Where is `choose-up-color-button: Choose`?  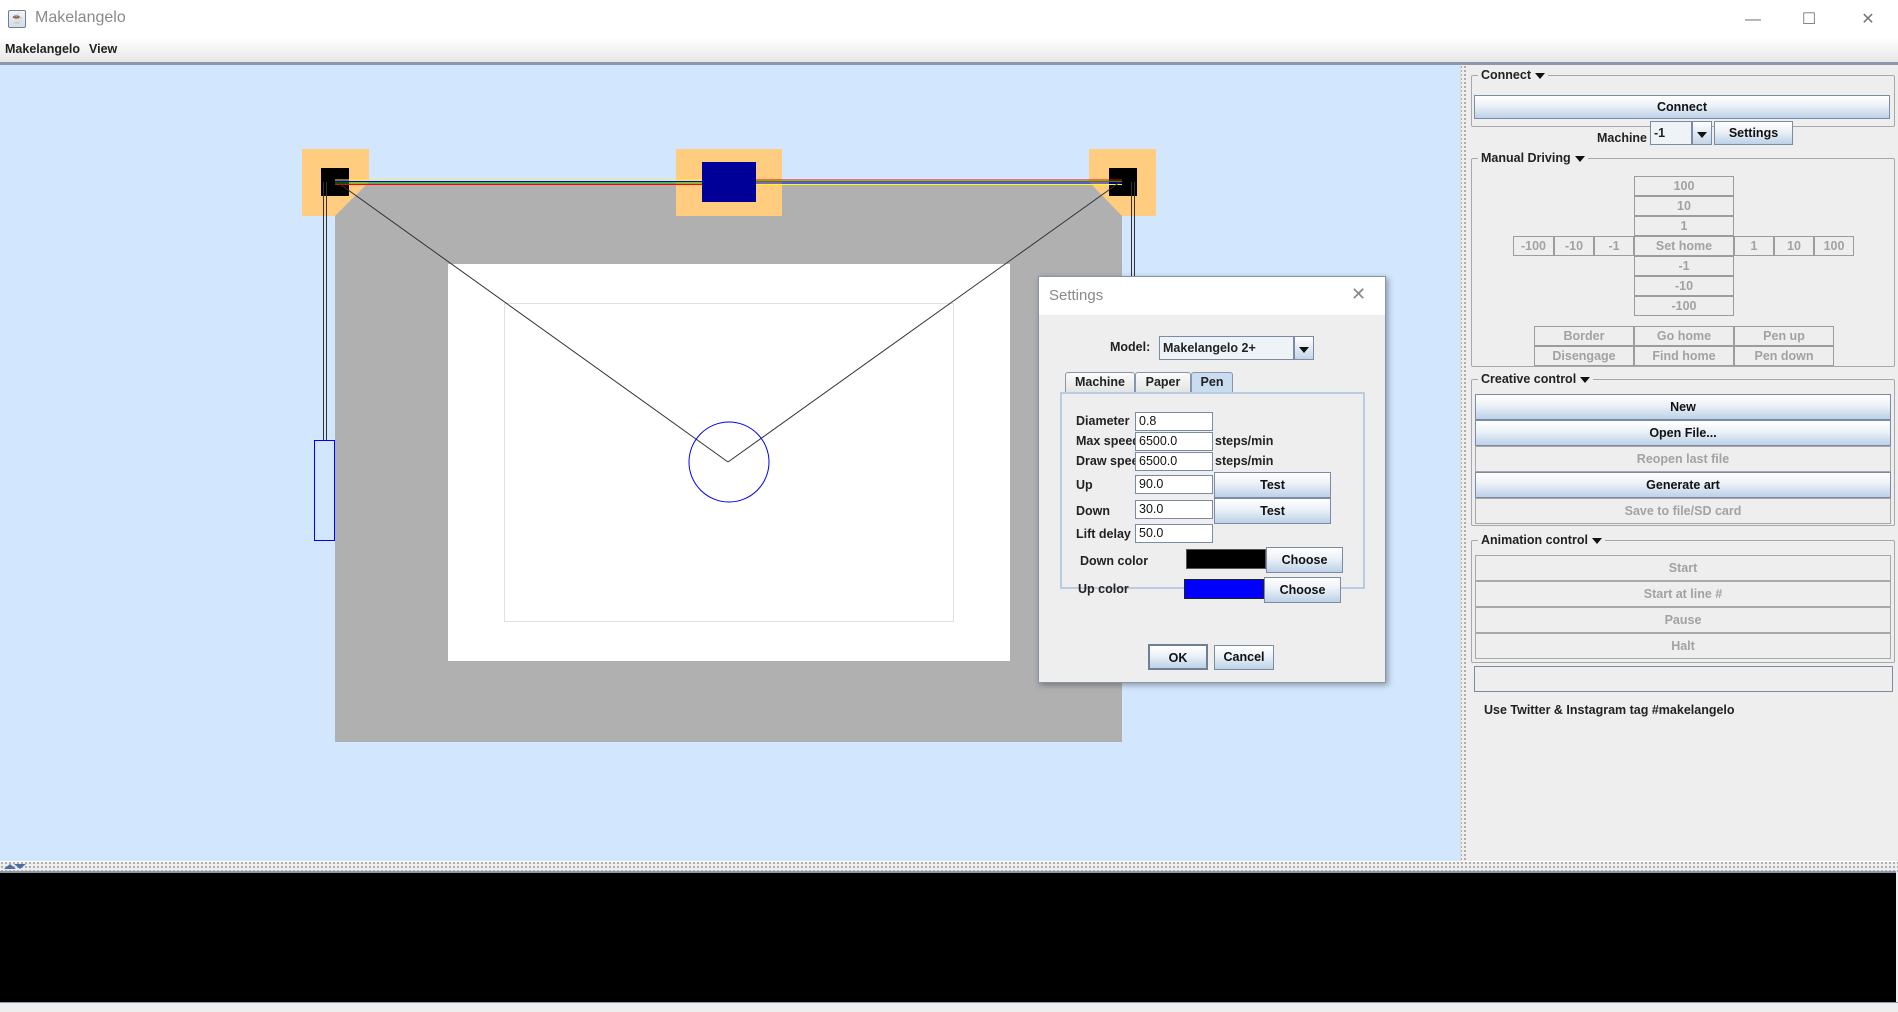 choose-up-color-button: Choose is located at coordinates (1302, 590).